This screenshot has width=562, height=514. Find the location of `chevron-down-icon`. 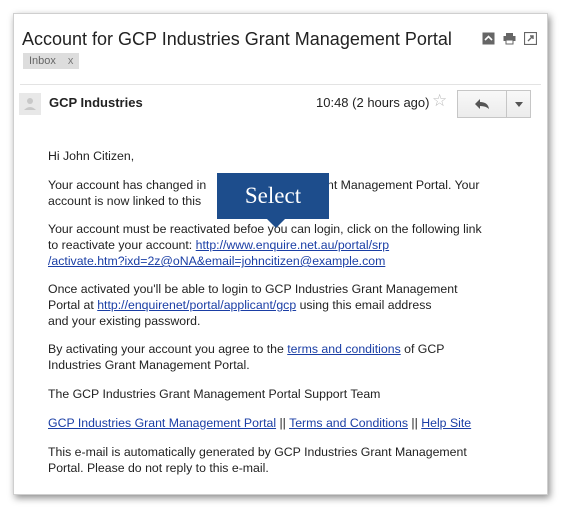

chevron-down-icon is located at coordinates (518, 104).